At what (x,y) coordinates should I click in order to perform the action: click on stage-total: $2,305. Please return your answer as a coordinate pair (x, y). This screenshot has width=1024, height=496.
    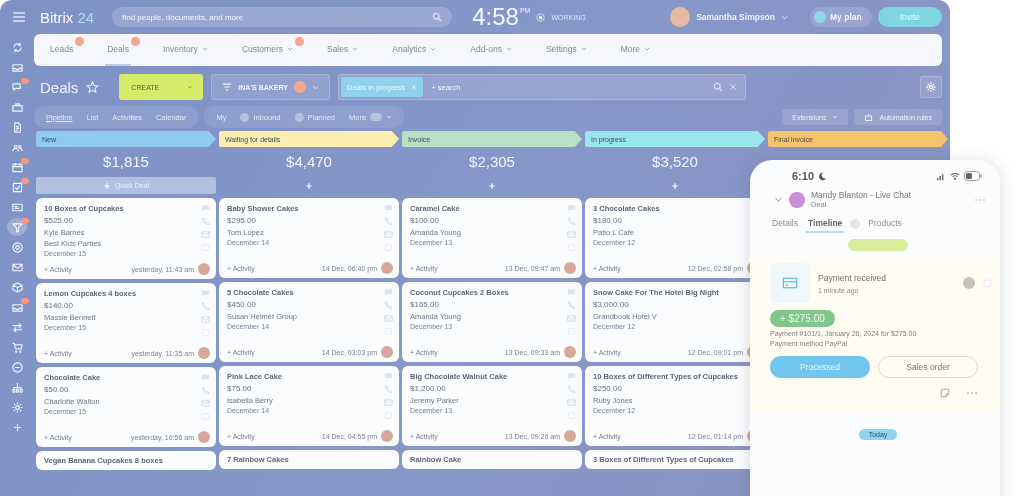
    Looking at the image, I should click on (492, 162).